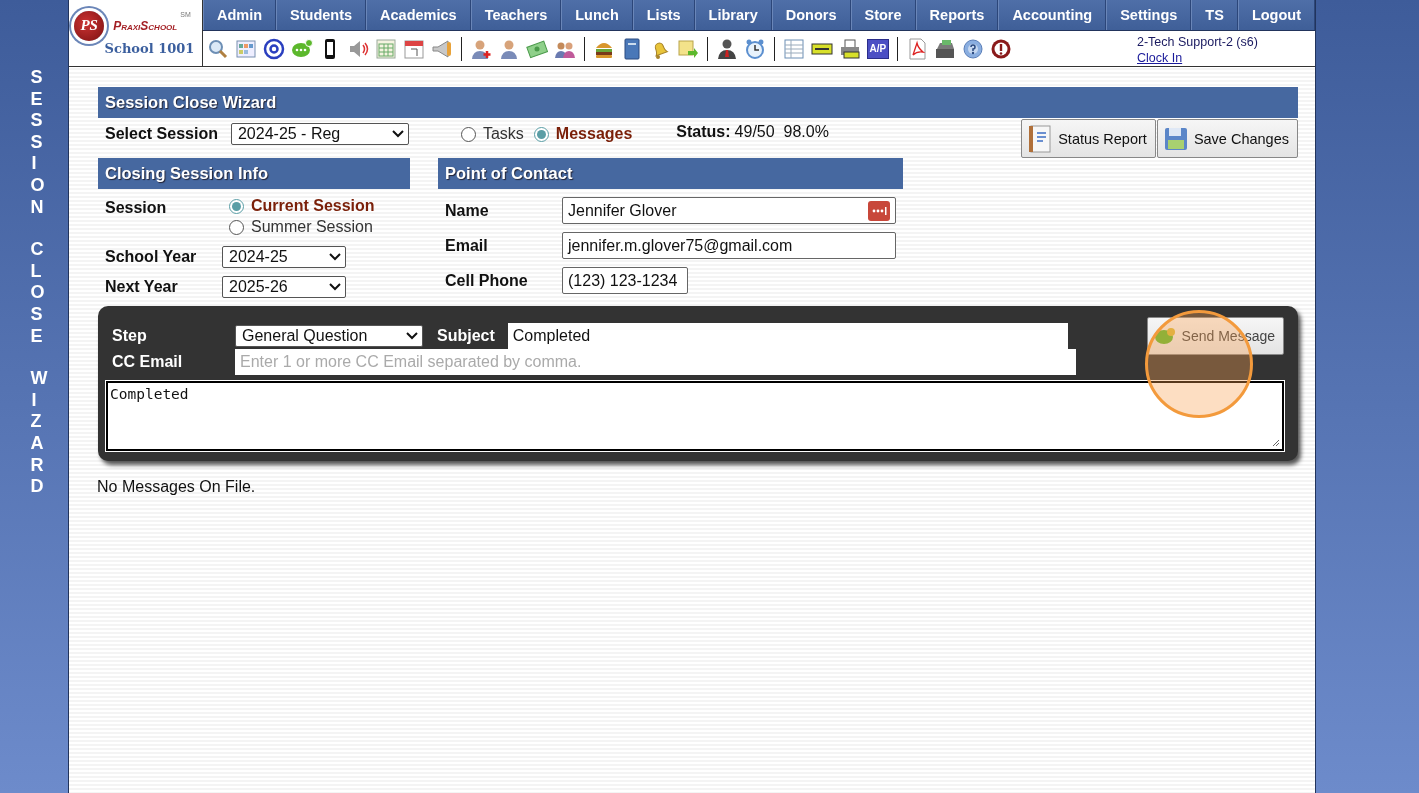 This screenshot has height=793, width=1419. Describe the element at coordinates (217, 48) in the screenshot. I see `search-icon` at that location.